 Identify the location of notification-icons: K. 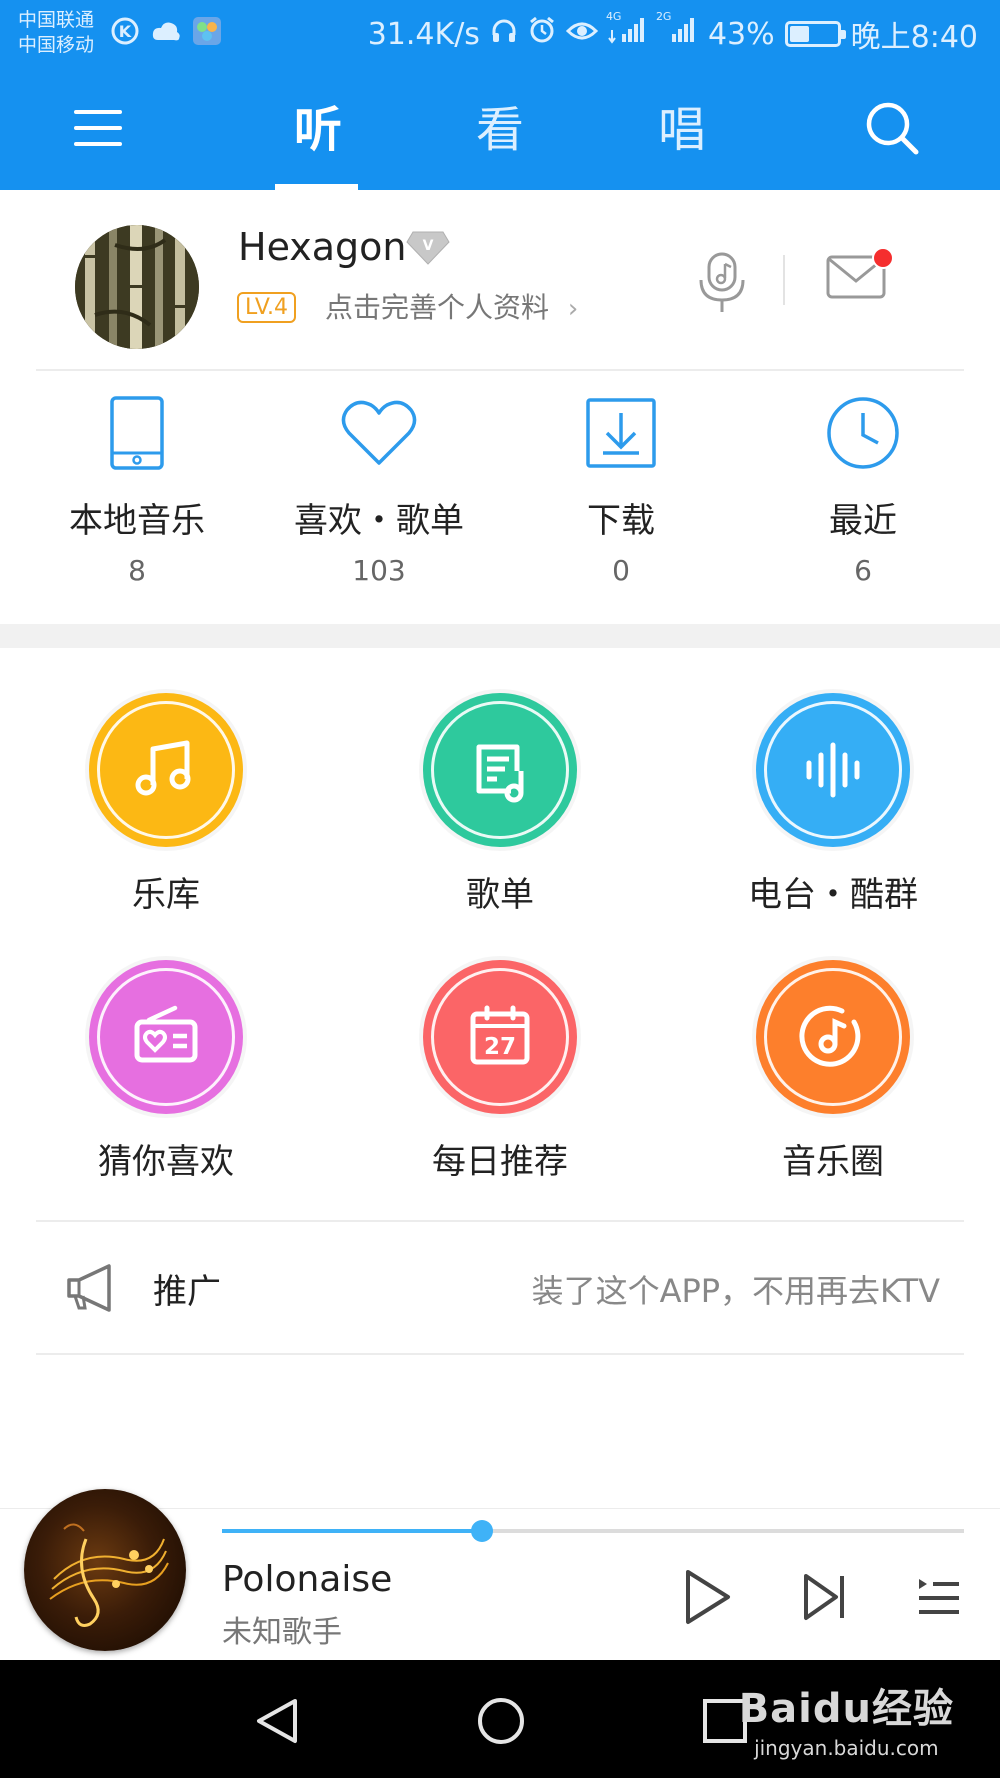
(166, 31).